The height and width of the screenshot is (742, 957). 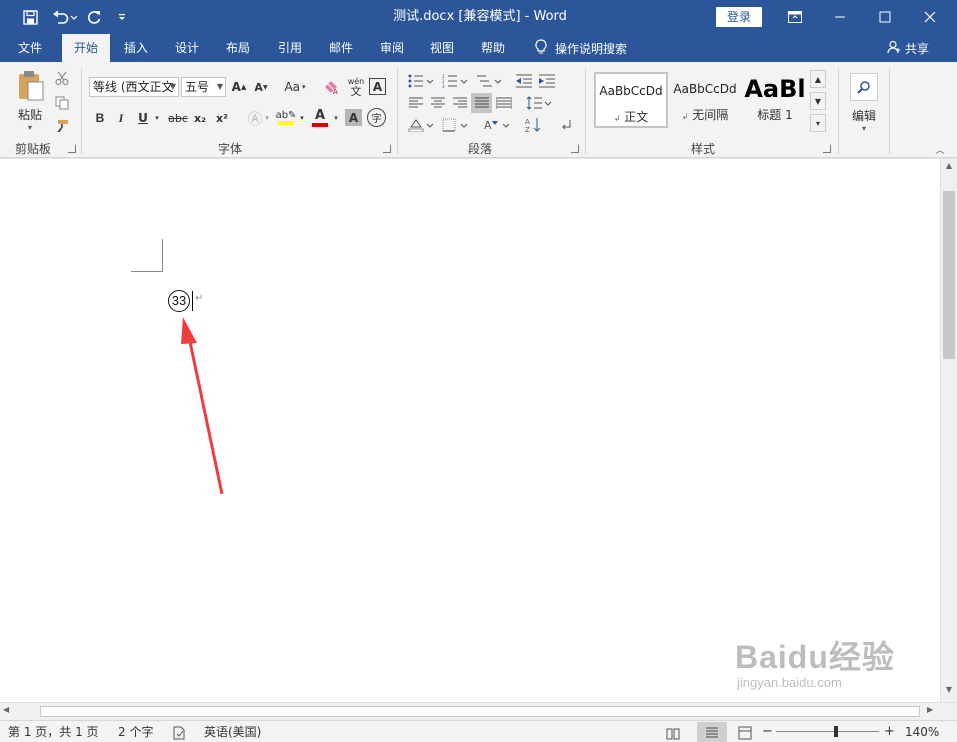 I want to click on justify-icon, so click(x=481, y=103).